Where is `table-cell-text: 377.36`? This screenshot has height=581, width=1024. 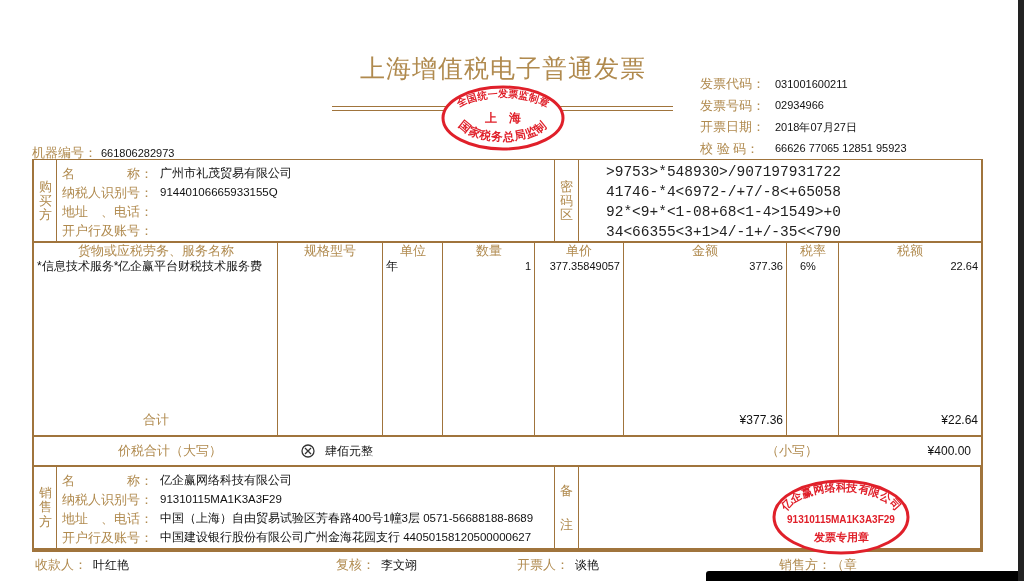
table-cell-text: 377.36 is located at coordinates (765, 266).